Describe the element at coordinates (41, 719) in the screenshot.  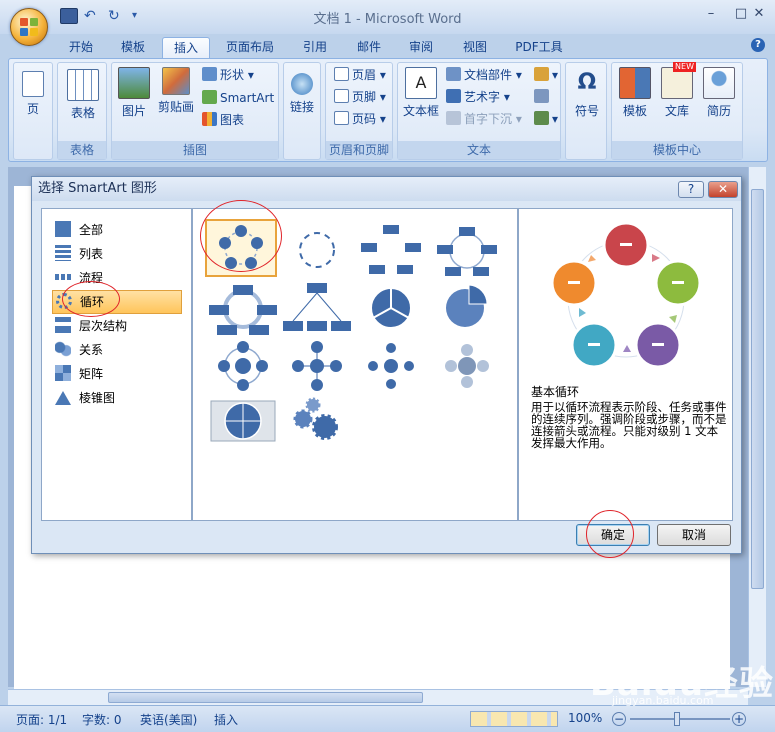
I see `page-count: 页面: 1/1` at that location.